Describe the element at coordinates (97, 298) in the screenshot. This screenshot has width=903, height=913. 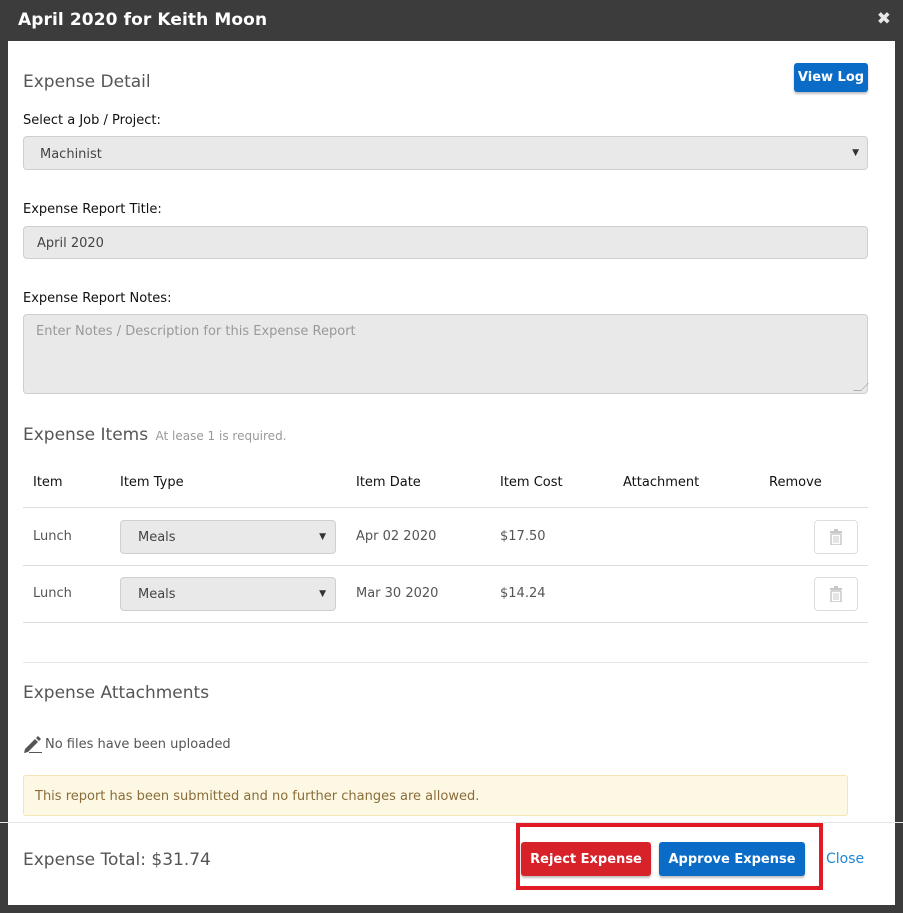
I see `report-notes-label: Expense Report Notes:` at that location.